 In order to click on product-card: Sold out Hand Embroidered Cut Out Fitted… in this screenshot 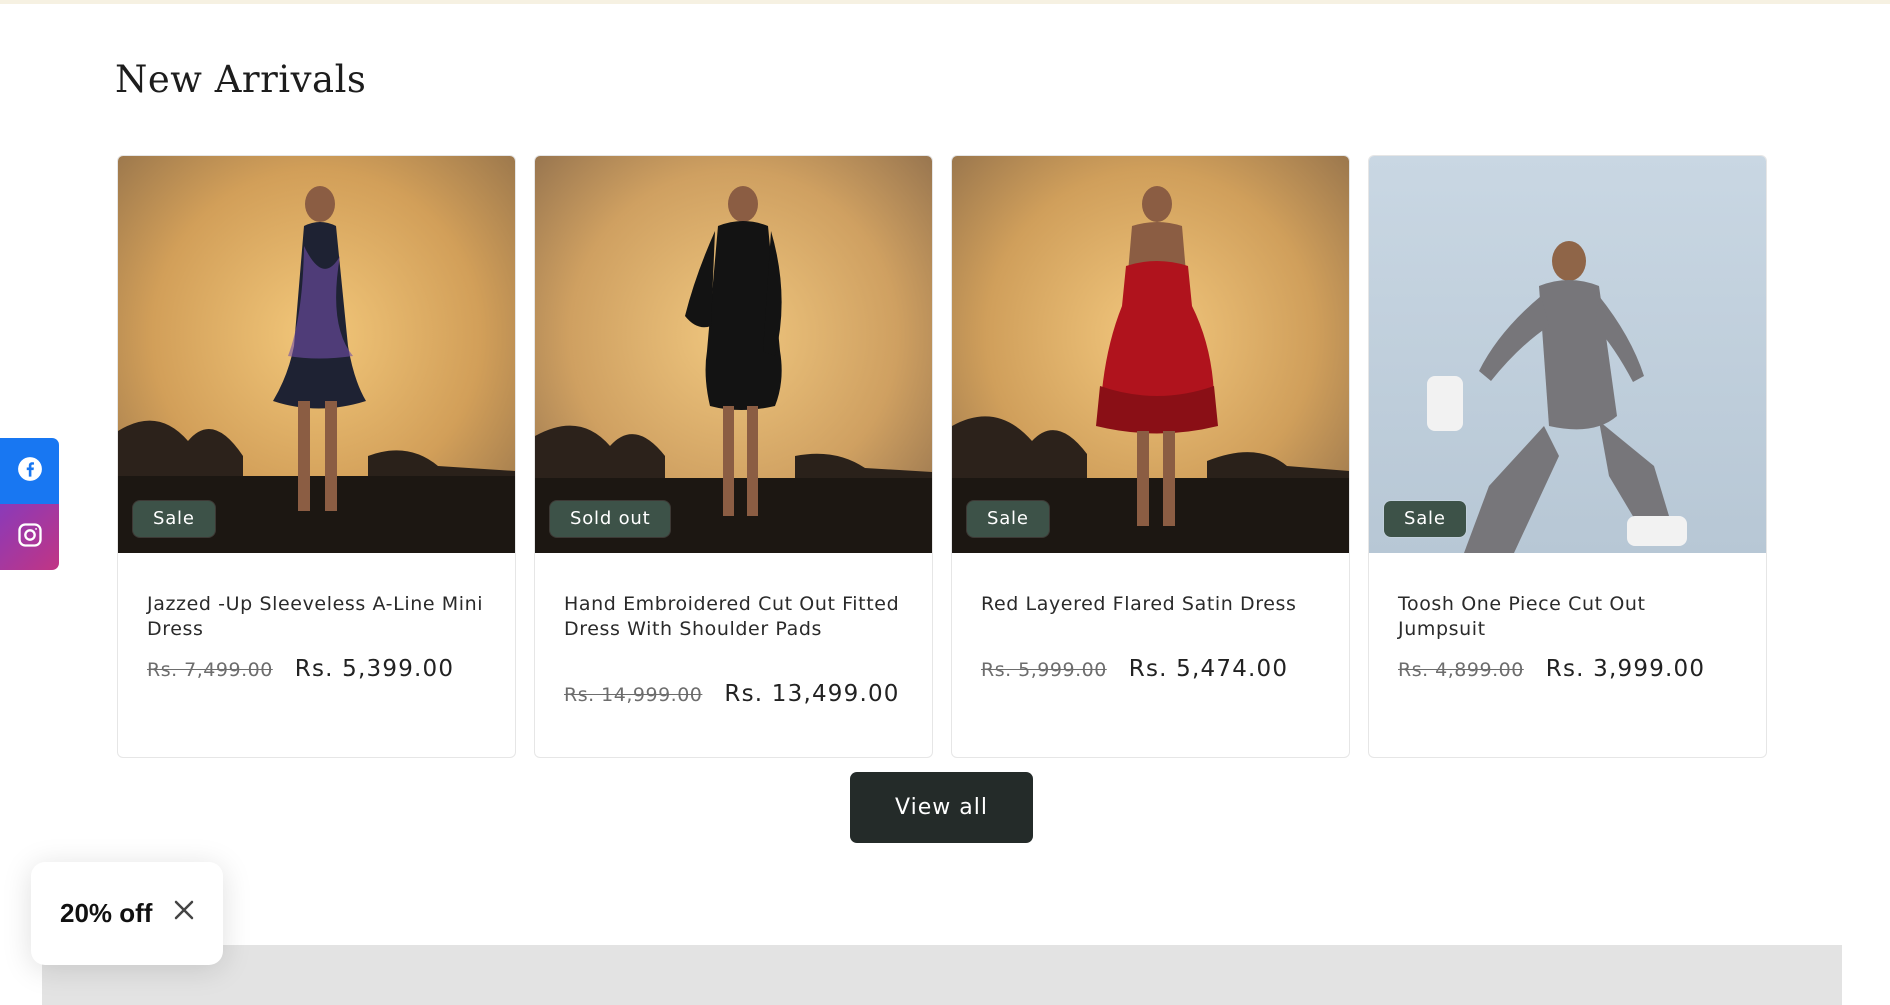, I will do `click(733, 456)`.